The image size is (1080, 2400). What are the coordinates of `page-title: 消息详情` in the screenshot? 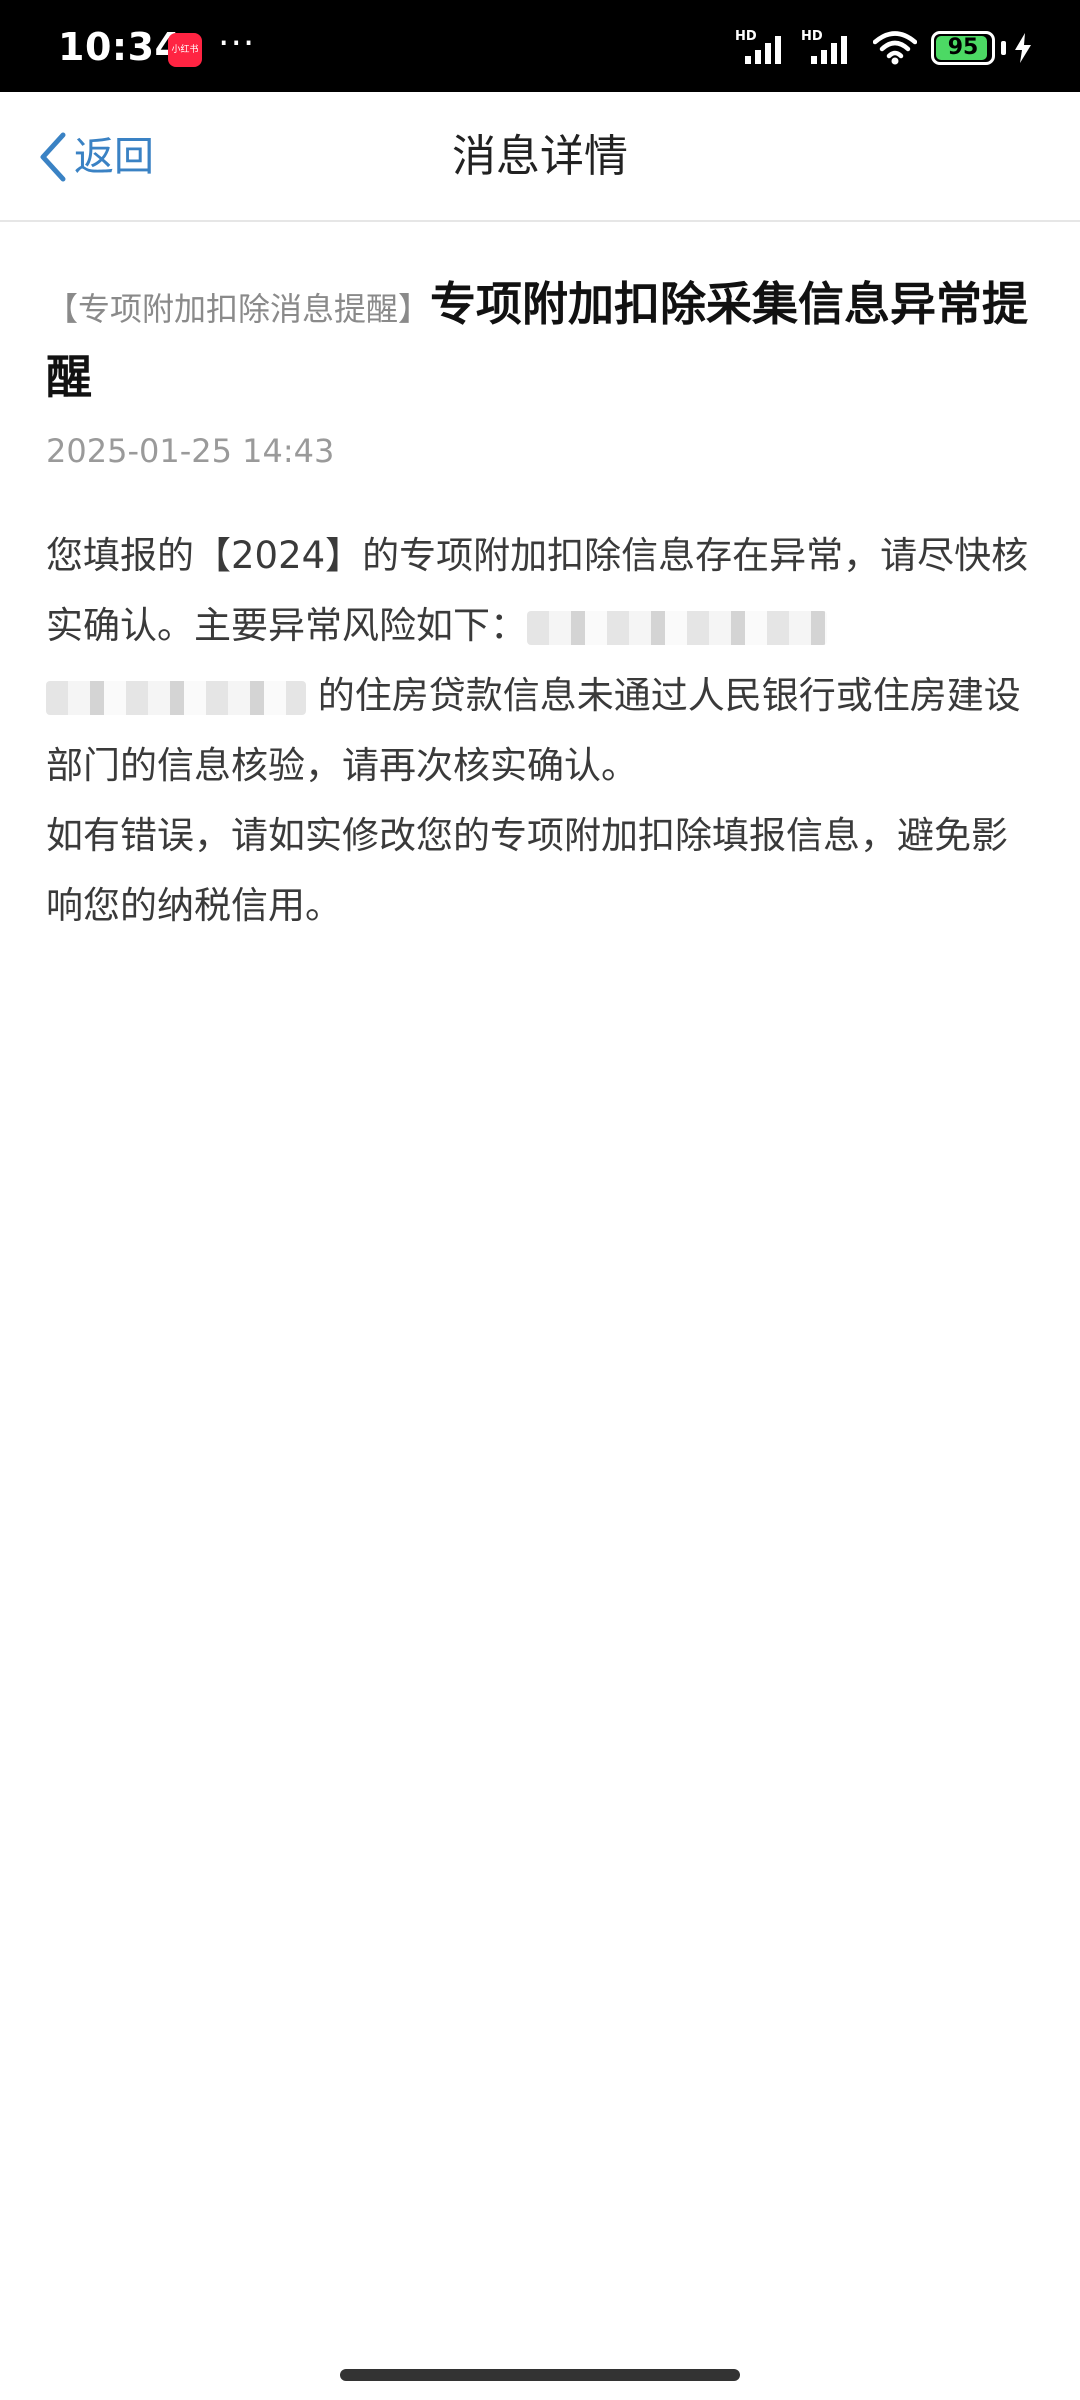 It's located at (540, 156).